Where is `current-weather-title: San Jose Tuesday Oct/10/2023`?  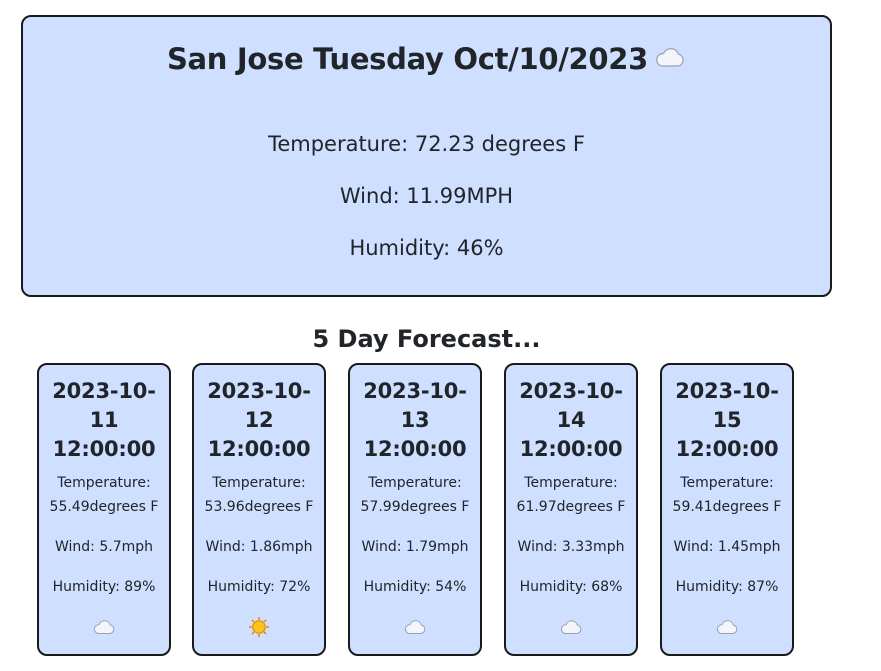 current-weather-title: San Jose Tuesday Oct/10/2023 is located at coordinates (426, 60).